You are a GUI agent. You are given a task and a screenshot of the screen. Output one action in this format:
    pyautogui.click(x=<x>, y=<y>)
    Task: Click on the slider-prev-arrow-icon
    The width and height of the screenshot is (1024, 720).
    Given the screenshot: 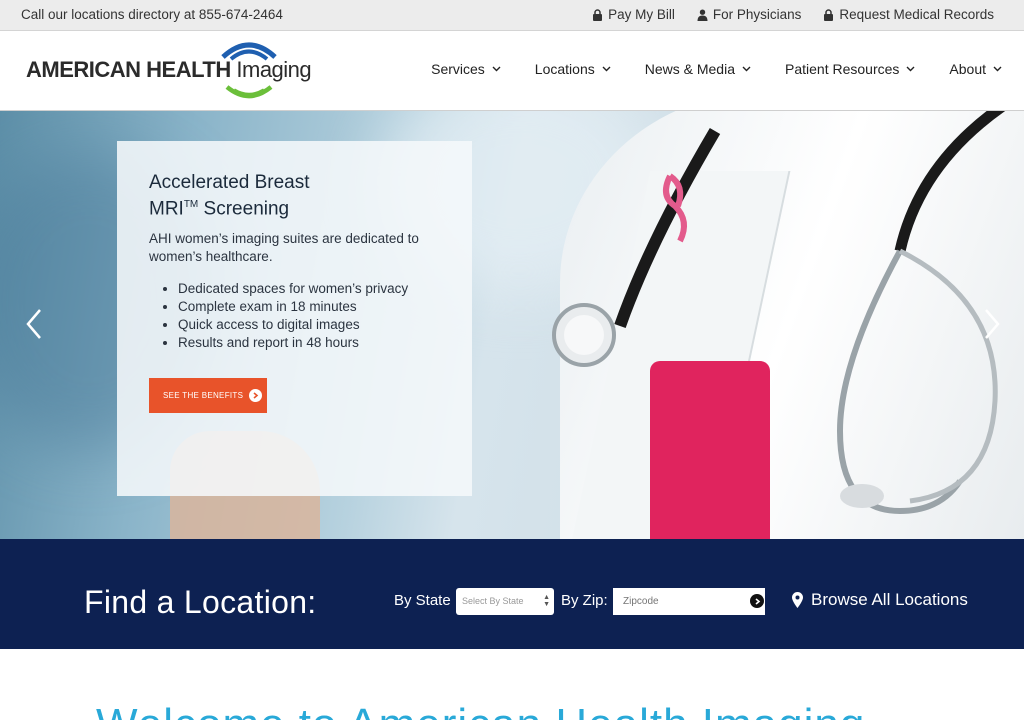 What is the action you would take?
    pyautogui.click(x=34, y=324)
    